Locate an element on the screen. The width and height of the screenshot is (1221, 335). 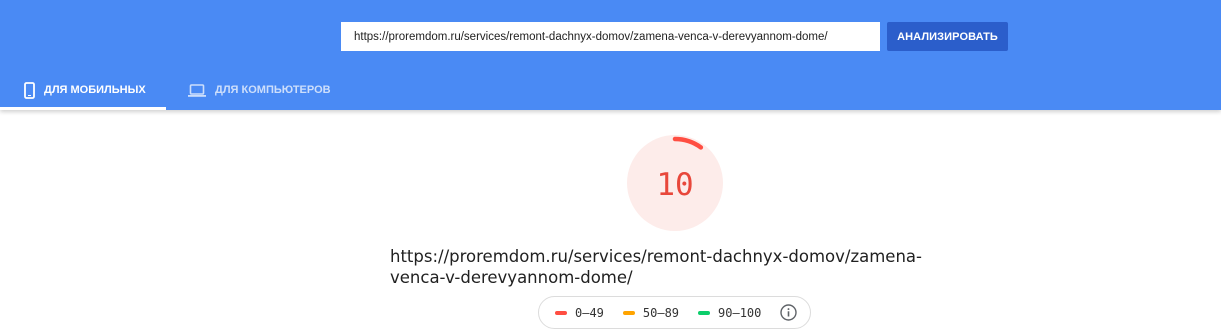
performance-score: 10 is located at coordinates (675, 185).